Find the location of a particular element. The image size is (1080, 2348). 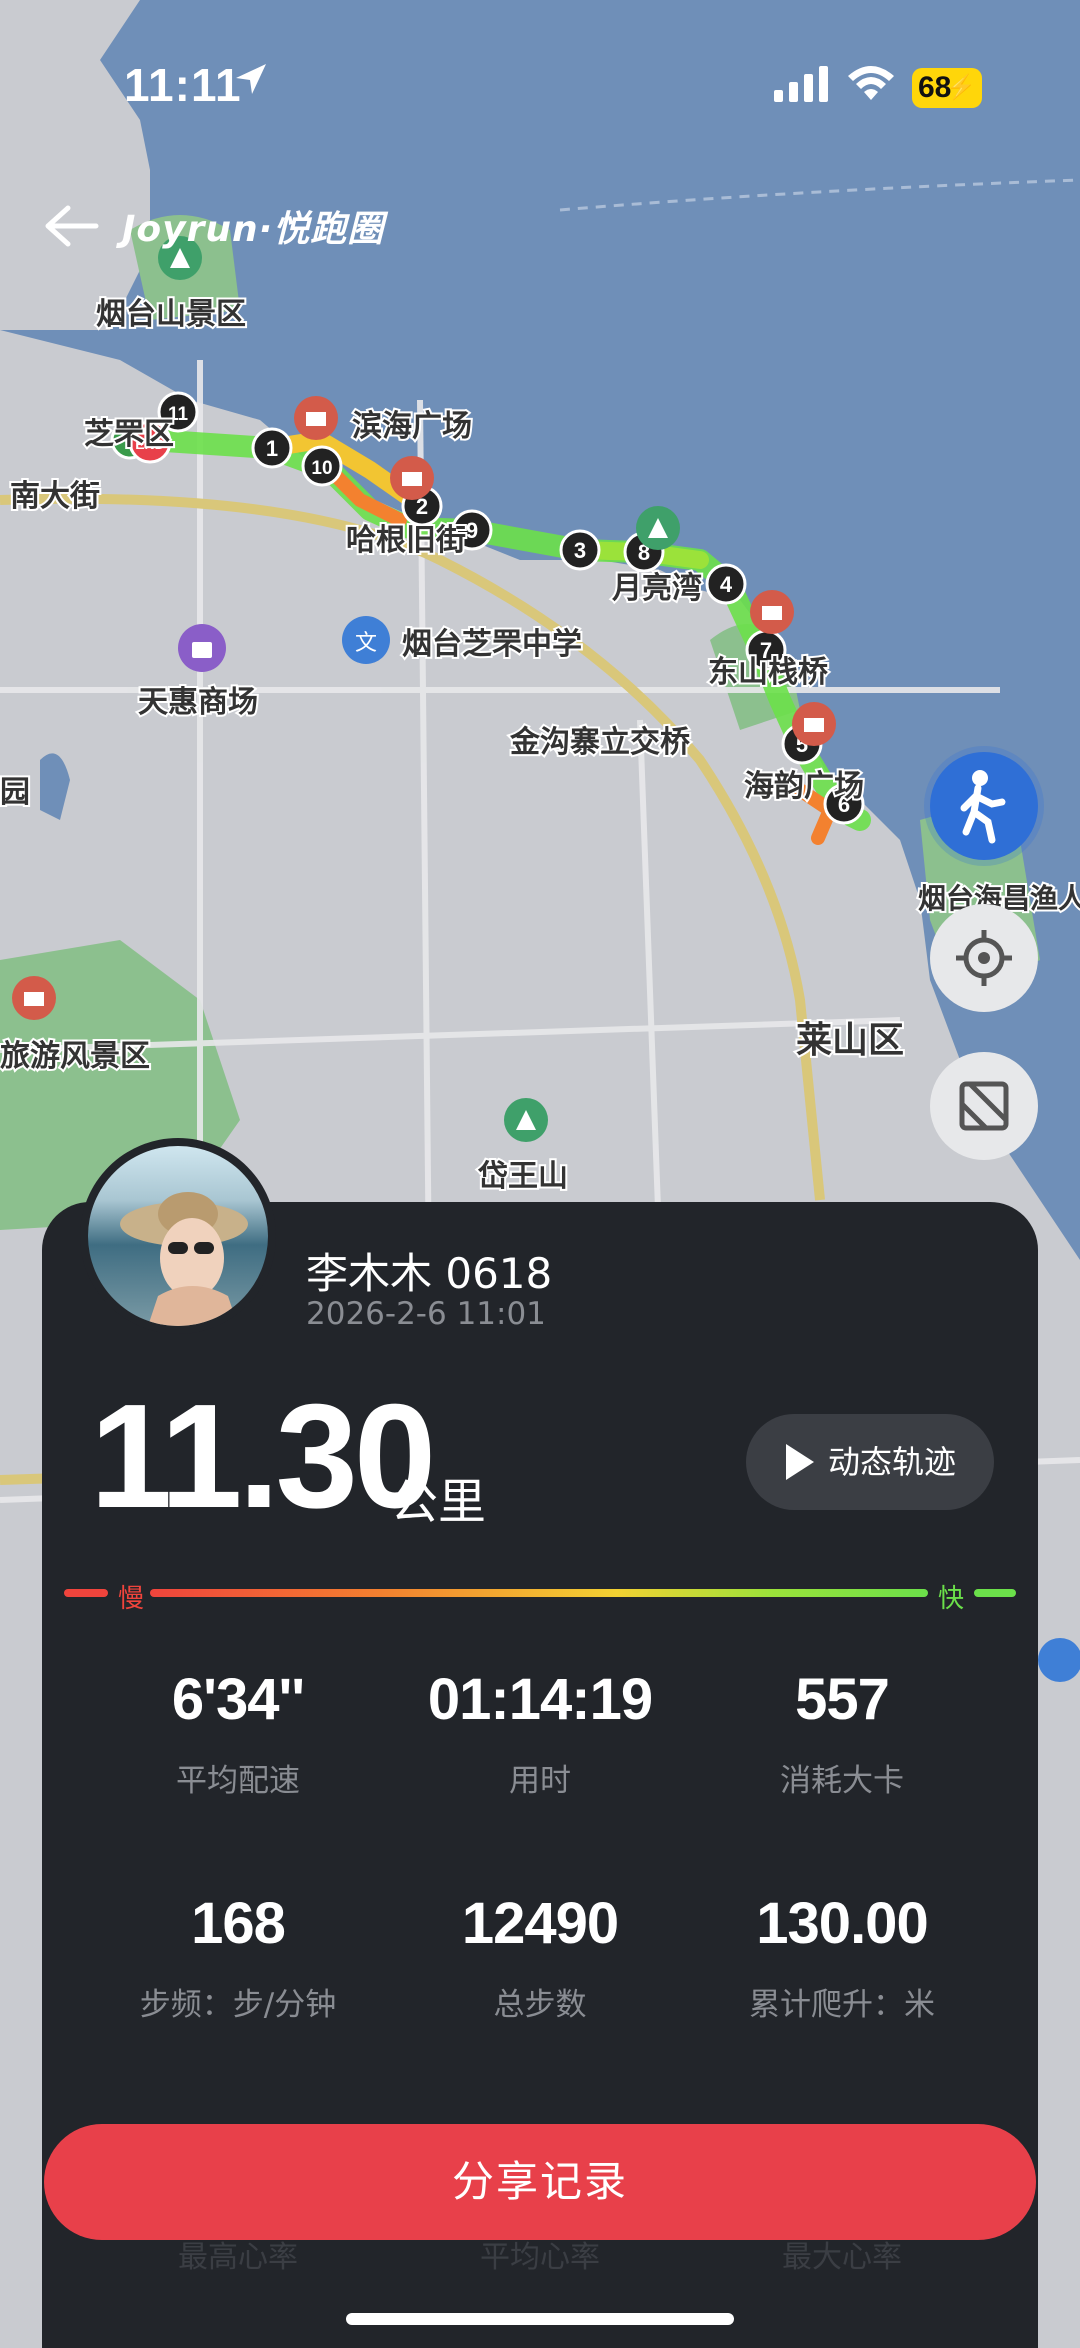

stat-value: 12490 is located at coordinates (540, 1923).